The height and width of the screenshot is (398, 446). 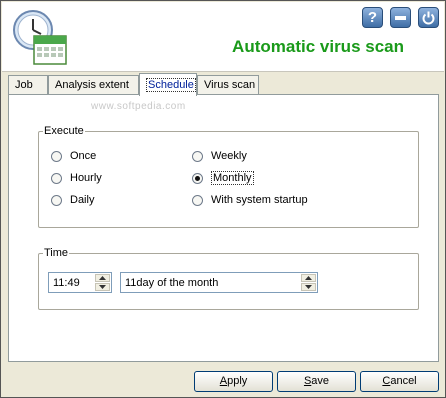 I want to click on tab-schedule: Schedule, so click(x=168, y=84).